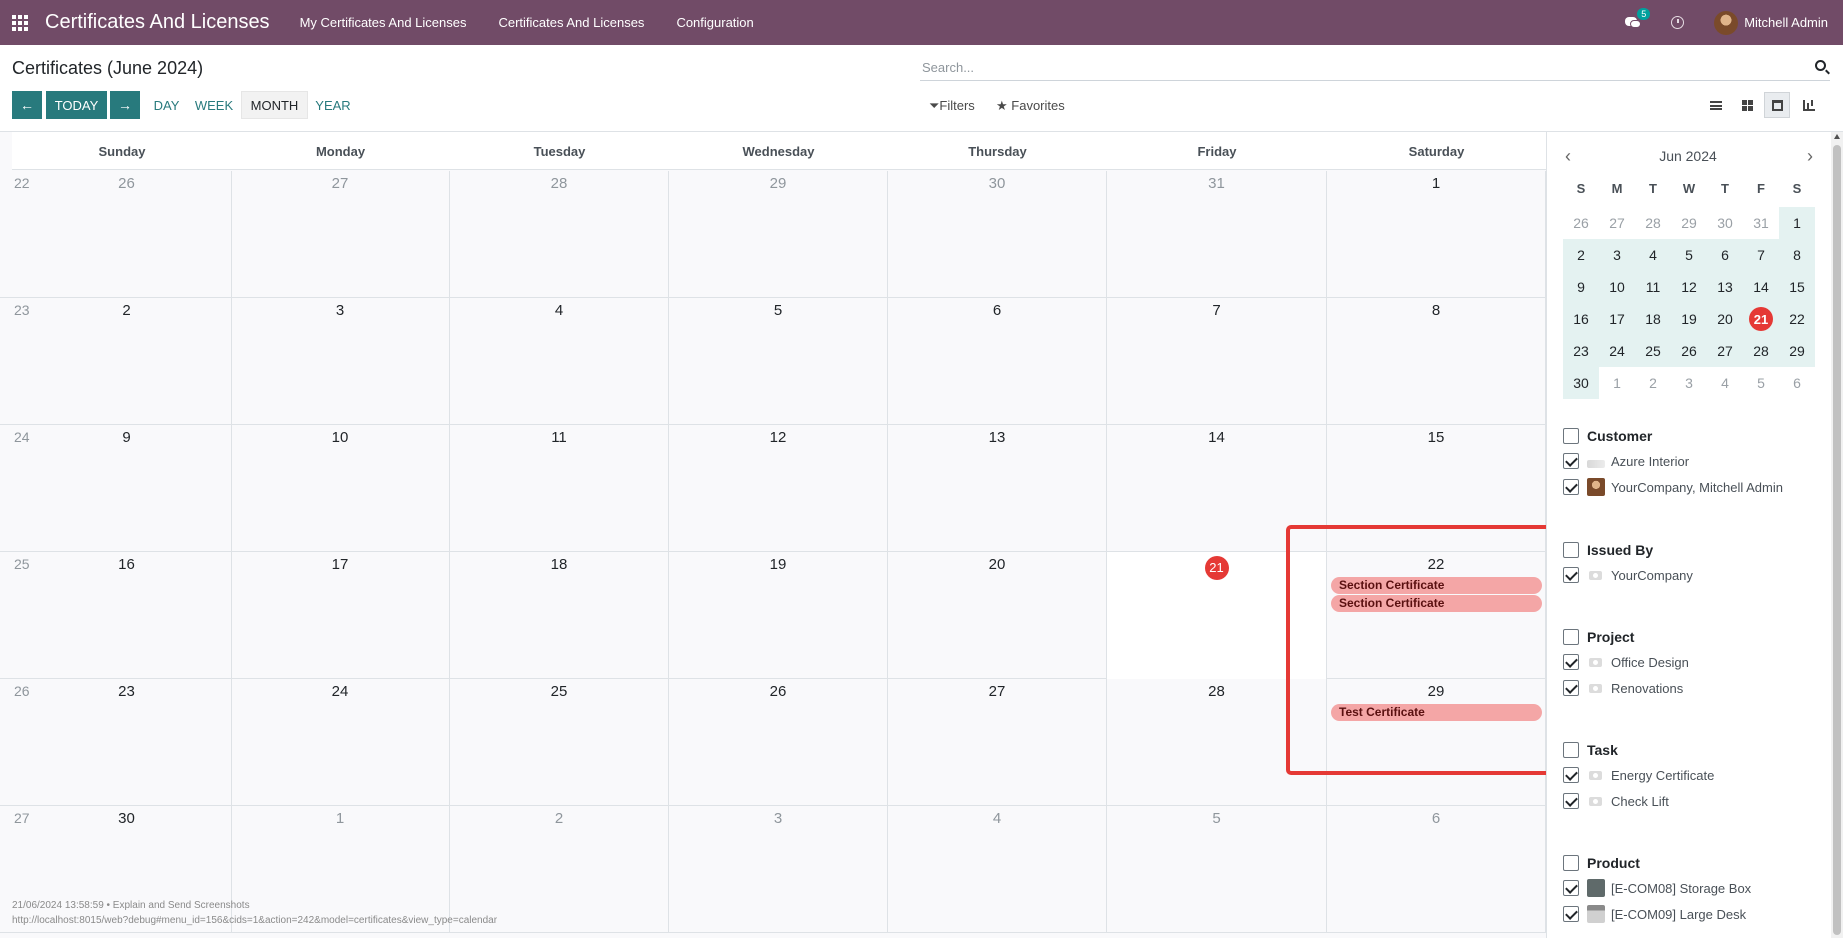 This screenshot has height=938, width=1843. I want to click on filter-item: Energy Certificate, so click(1638, 775).